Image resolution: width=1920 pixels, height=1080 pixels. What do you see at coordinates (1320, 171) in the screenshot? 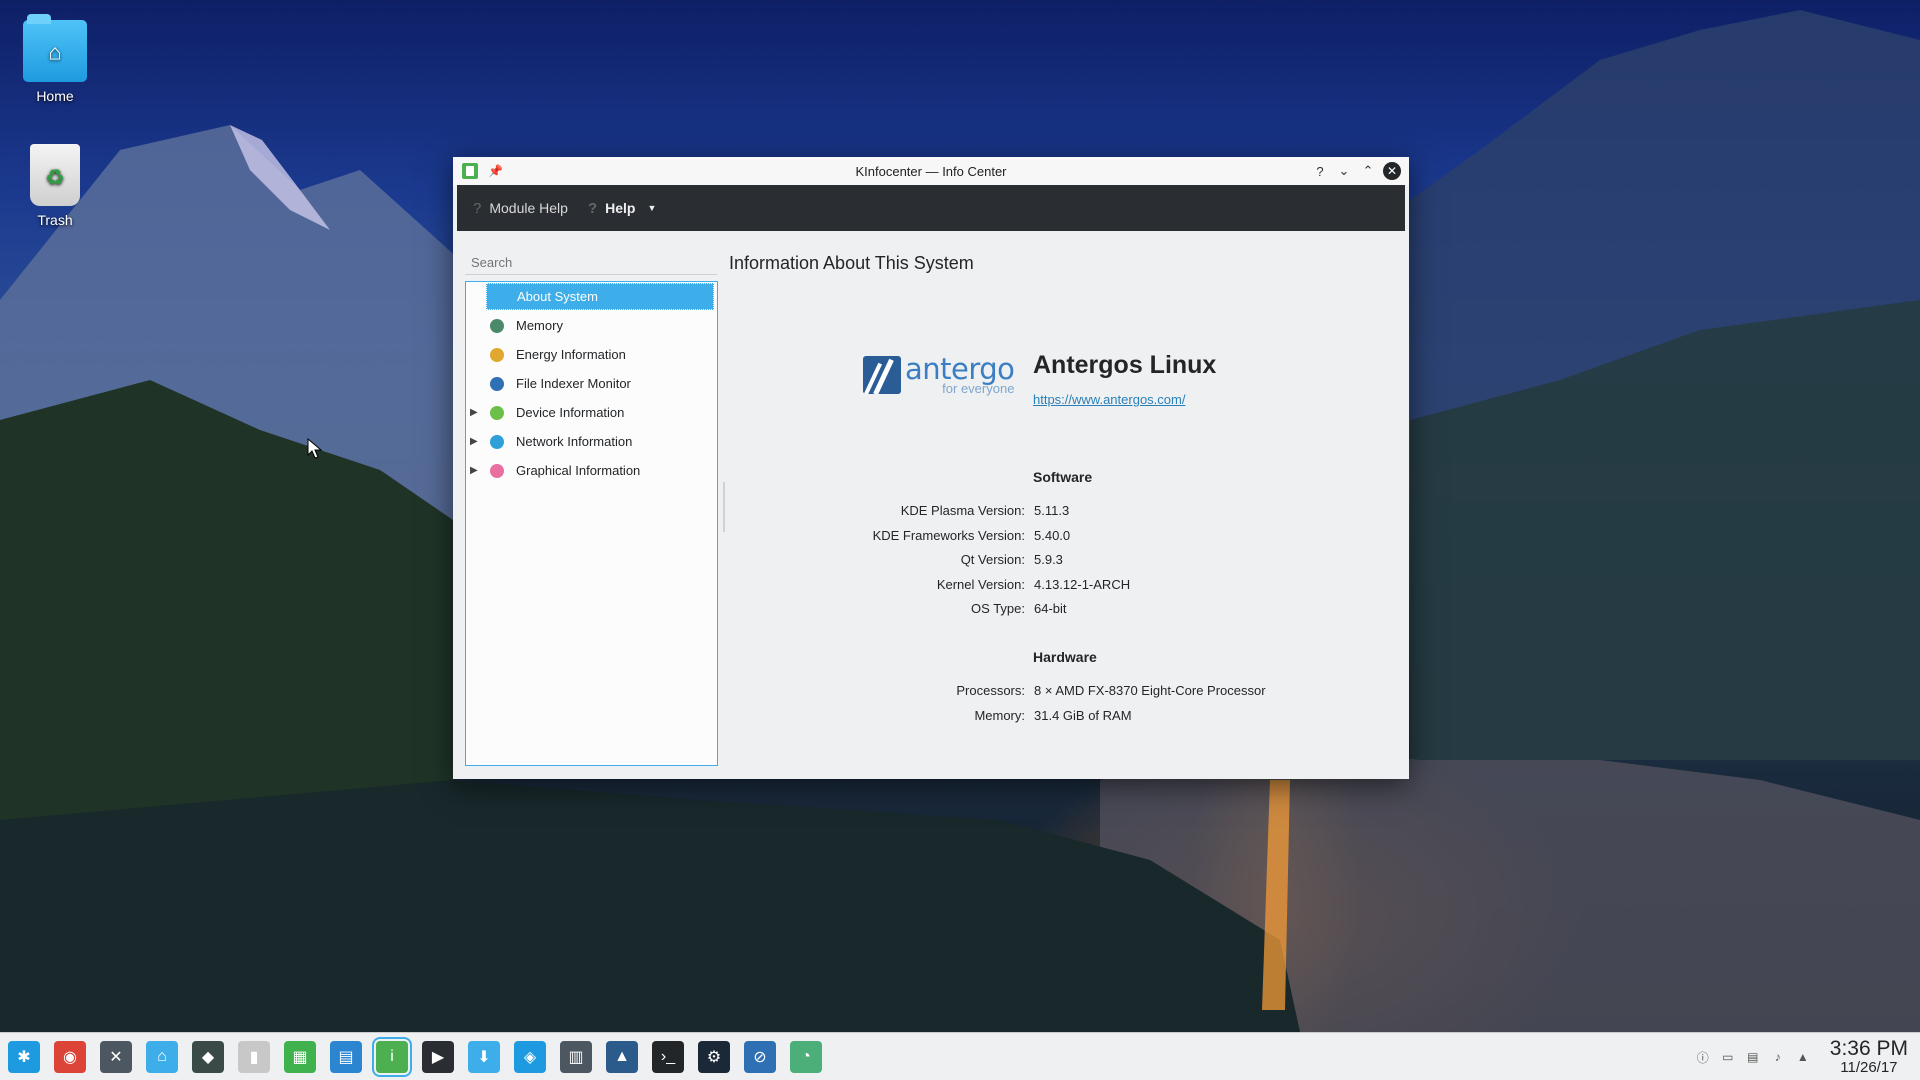
I see `help-button: ?` at bounding box center [1320, 171].